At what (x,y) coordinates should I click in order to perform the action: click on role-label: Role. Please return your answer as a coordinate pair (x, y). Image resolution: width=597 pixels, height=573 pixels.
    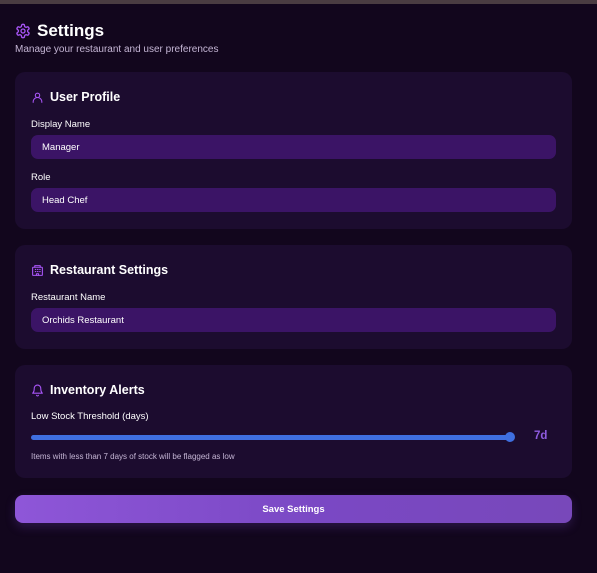
    Looking at the image, I should click on (41, 177).